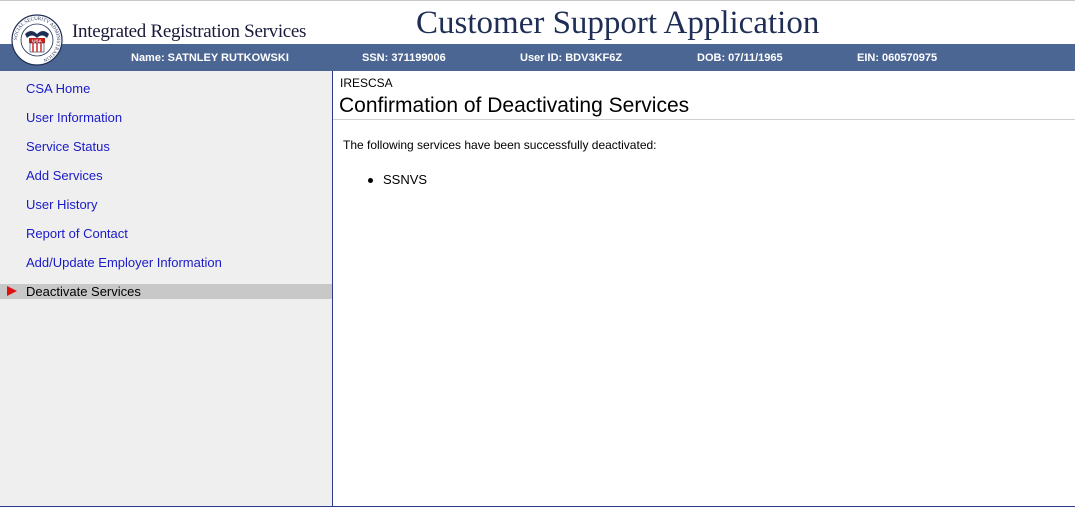  What do you see at coordinates (405, 179) in the screenshot?
I see `service-name: SSNVS` at bounding box center [405, 179].